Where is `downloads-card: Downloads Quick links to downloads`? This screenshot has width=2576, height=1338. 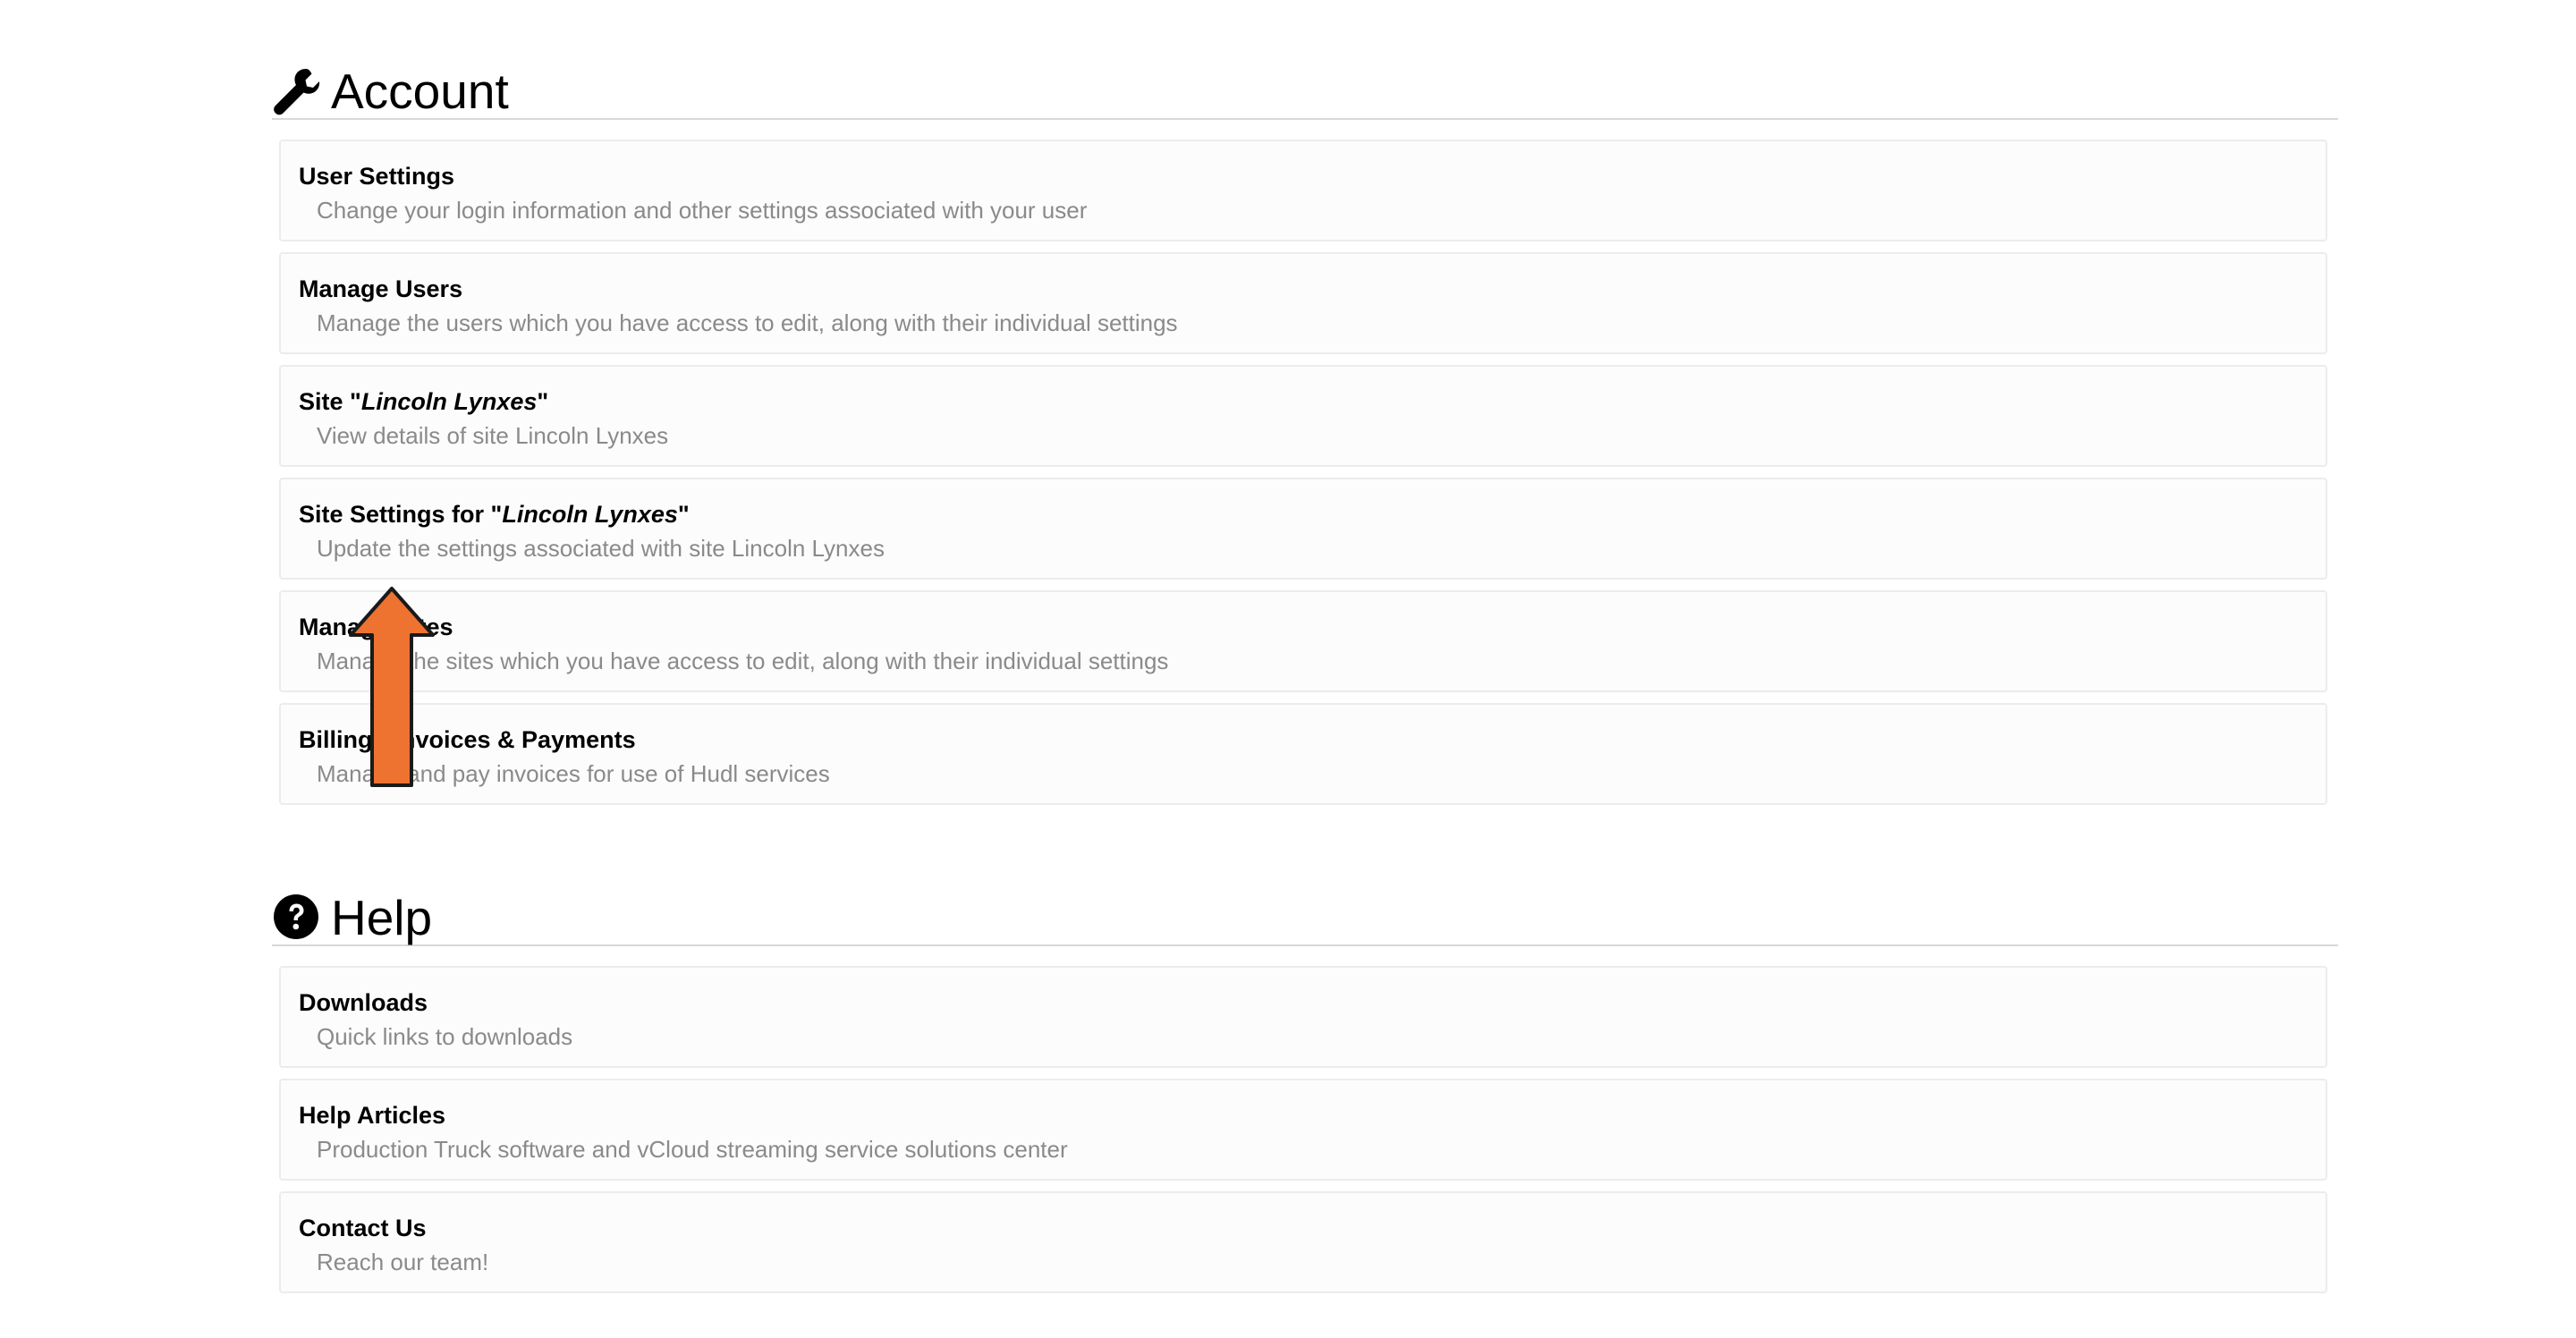
downloads-card: Downloads Quick links to downloads is located at coordinates (1303, 1017).